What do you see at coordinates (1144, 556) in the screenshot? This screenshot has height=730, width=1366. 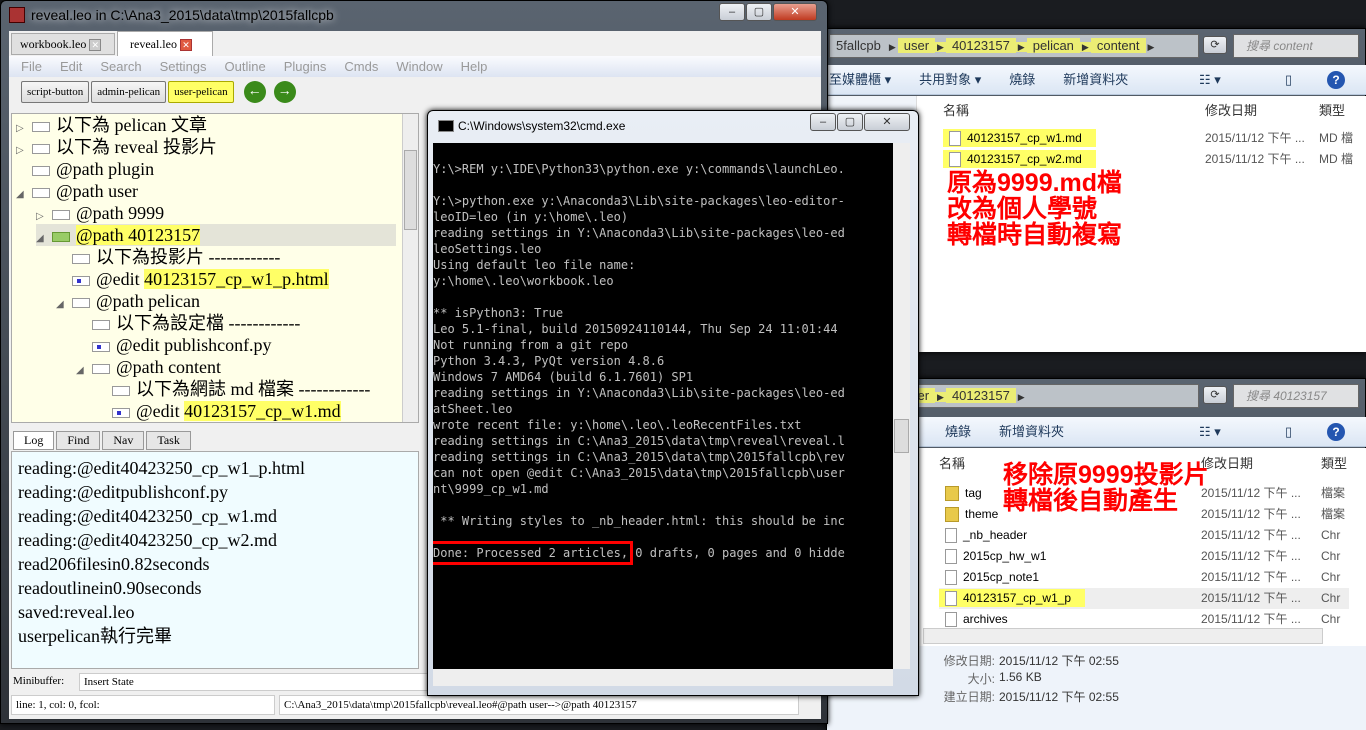 I see `file-row: 2015cp_hw_w1 2015/11/12 下午 ... Chr` at bounding box center [1144, 556].